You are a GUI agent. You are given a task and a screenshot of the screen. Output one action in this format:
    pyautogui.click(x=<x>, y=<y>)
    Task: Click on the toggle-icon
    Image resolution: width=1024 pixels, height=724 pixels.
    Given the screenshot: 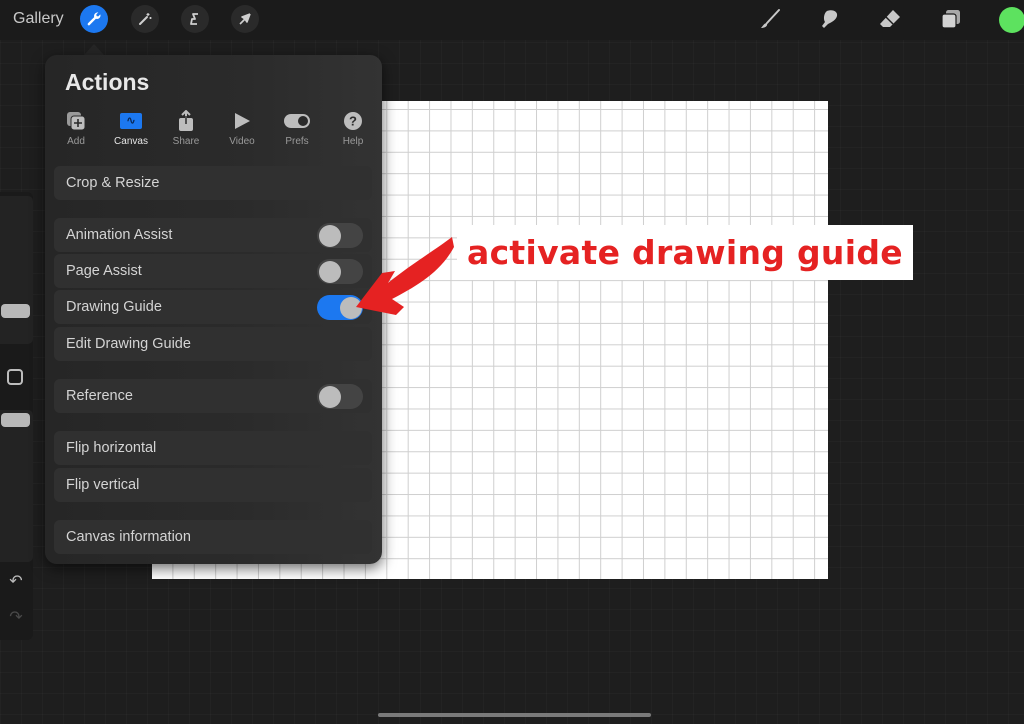 What is the action you would take?
    pyautogui.click(x=297, y=121)
    